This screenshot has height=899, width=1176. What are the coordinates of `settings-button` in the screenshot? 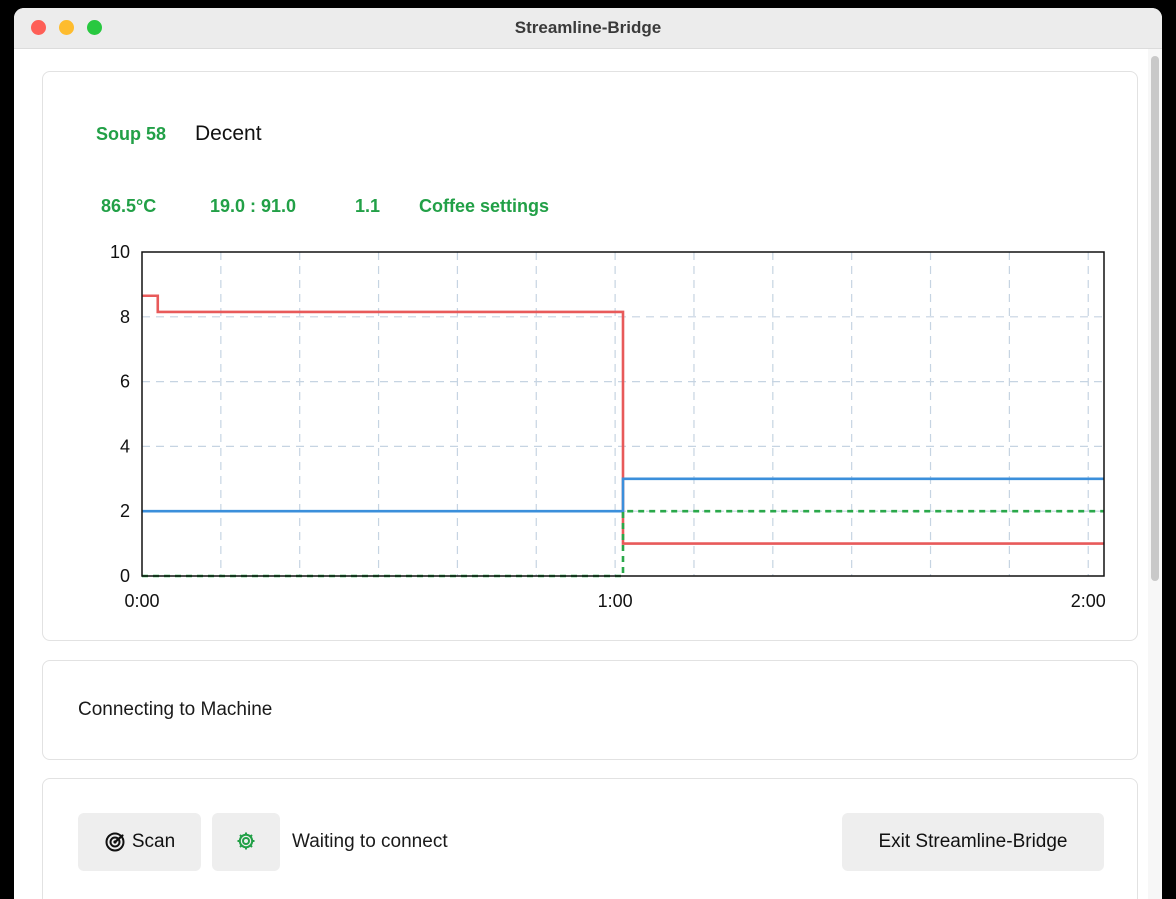 It's located at (246, 842).